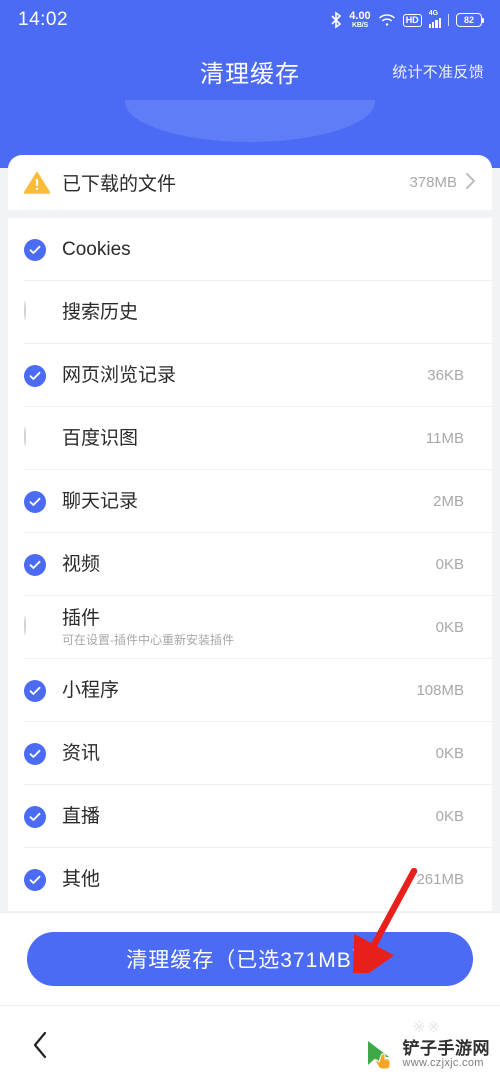 The image size is (500, 1084). Describe the element at coordinates (433, 182) in the screenshot. I see `downloaded-files-size: 378MB` at that location.